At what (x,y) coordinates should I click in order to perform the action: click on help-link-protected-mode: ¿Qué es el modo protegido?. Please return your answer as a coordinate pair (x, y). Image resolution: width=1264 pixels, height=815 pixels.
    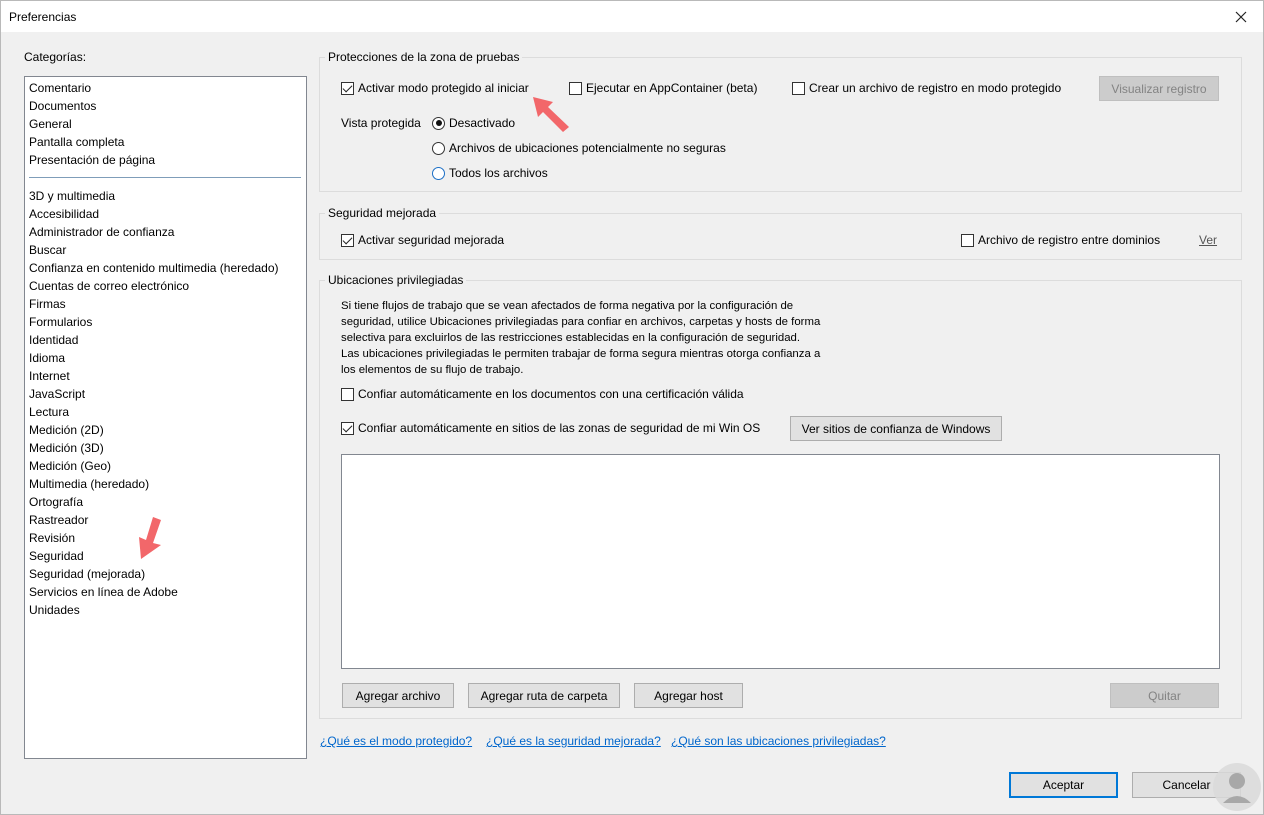
    Looking at the image, I should click on (396, 741).